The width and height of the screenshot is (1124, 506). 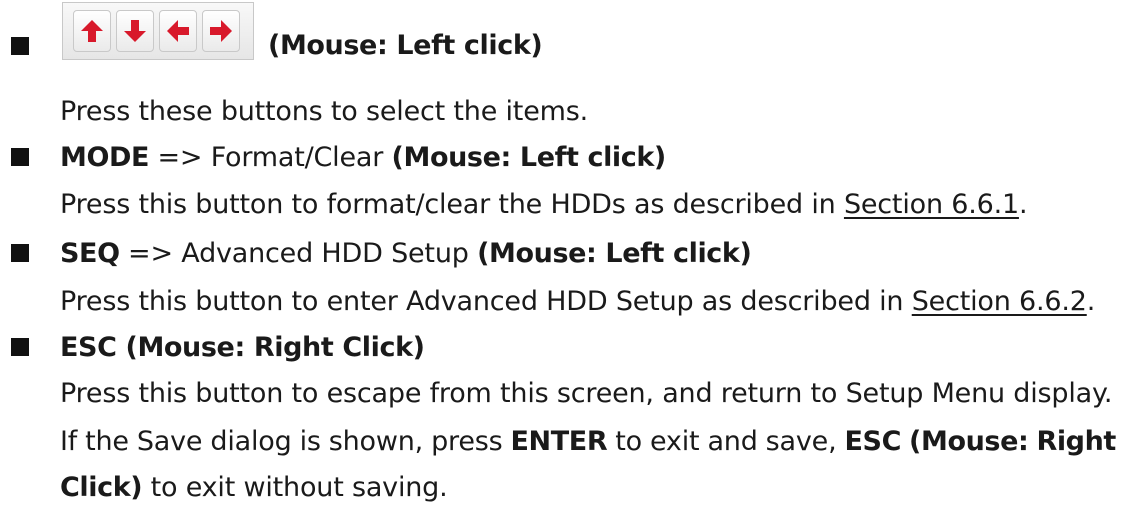 I want to click on seq-mouse-note: (Mouse: Left click), so click(x=614, y=253).